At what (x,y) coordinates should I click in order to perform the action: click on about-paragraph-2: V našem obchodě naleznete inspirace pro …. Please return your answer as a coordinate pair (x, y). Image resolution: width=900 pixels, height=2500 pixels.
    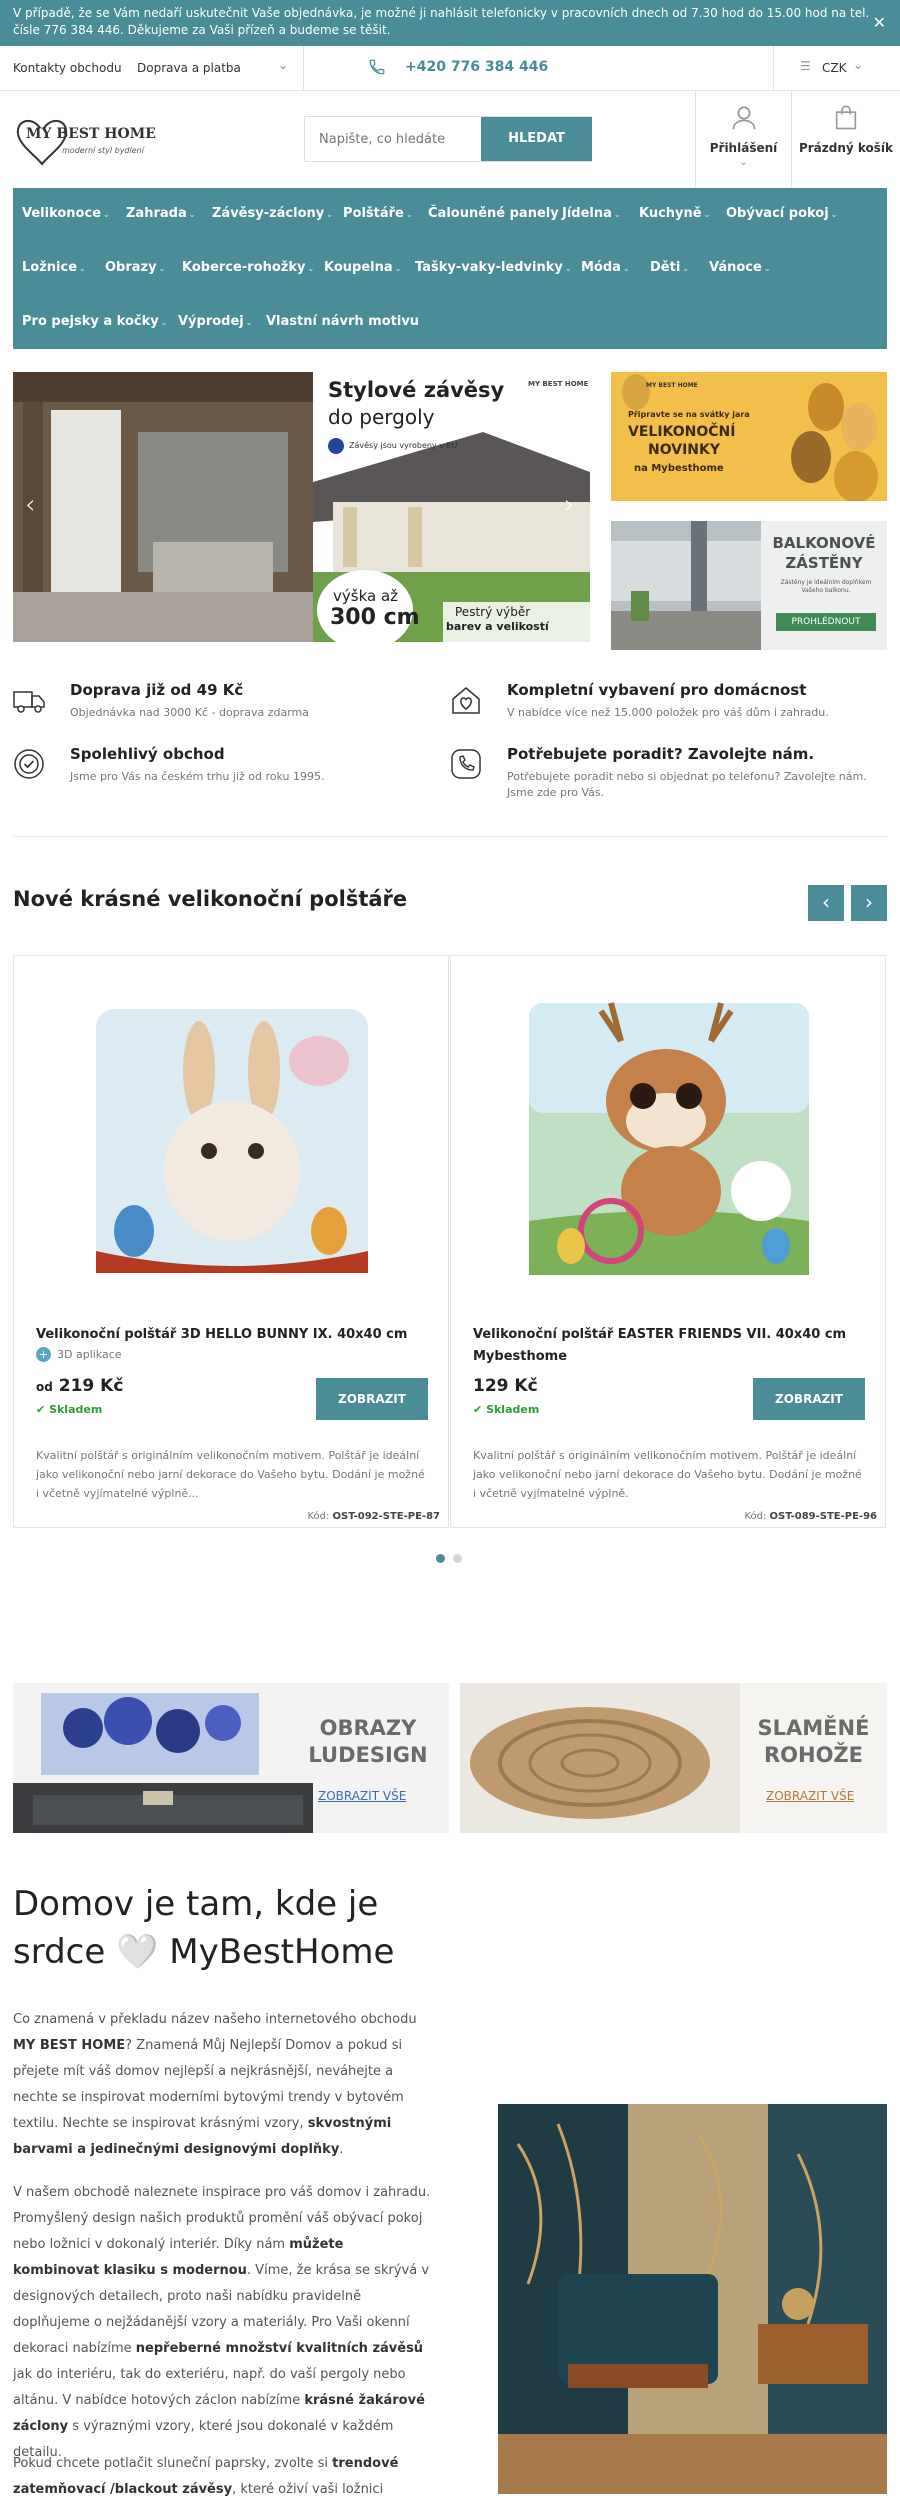
    Looking at the image, I should click on (222, 2322).